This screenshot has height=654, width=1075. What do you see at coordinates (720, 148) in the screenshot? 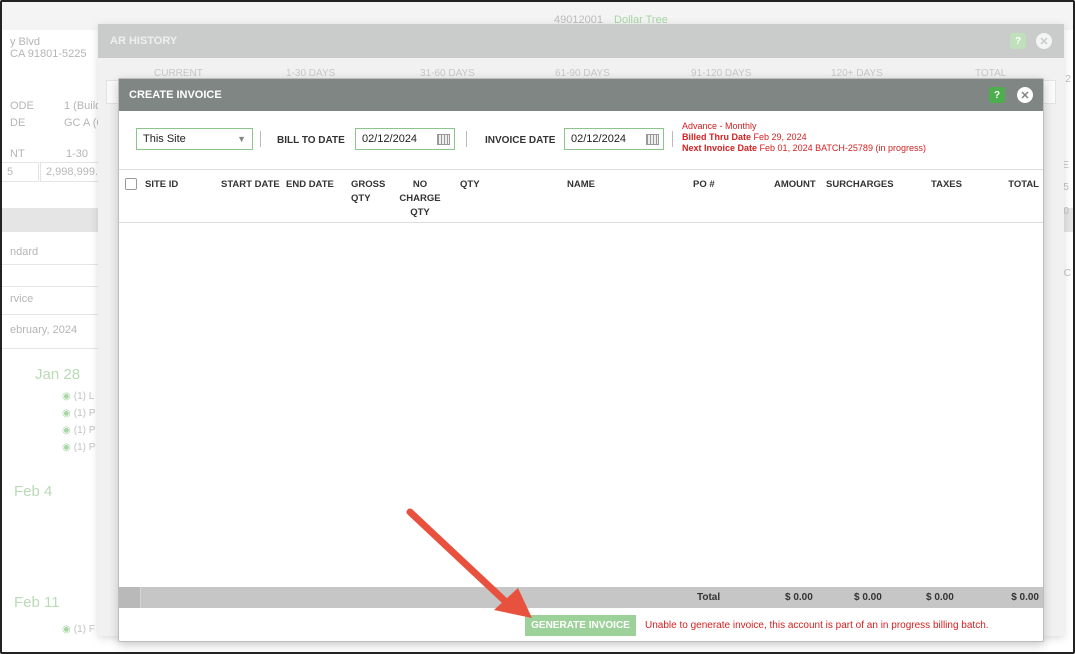
I see `next-invoice-label: Next Invoice Date` at bounding box center [720, 148].